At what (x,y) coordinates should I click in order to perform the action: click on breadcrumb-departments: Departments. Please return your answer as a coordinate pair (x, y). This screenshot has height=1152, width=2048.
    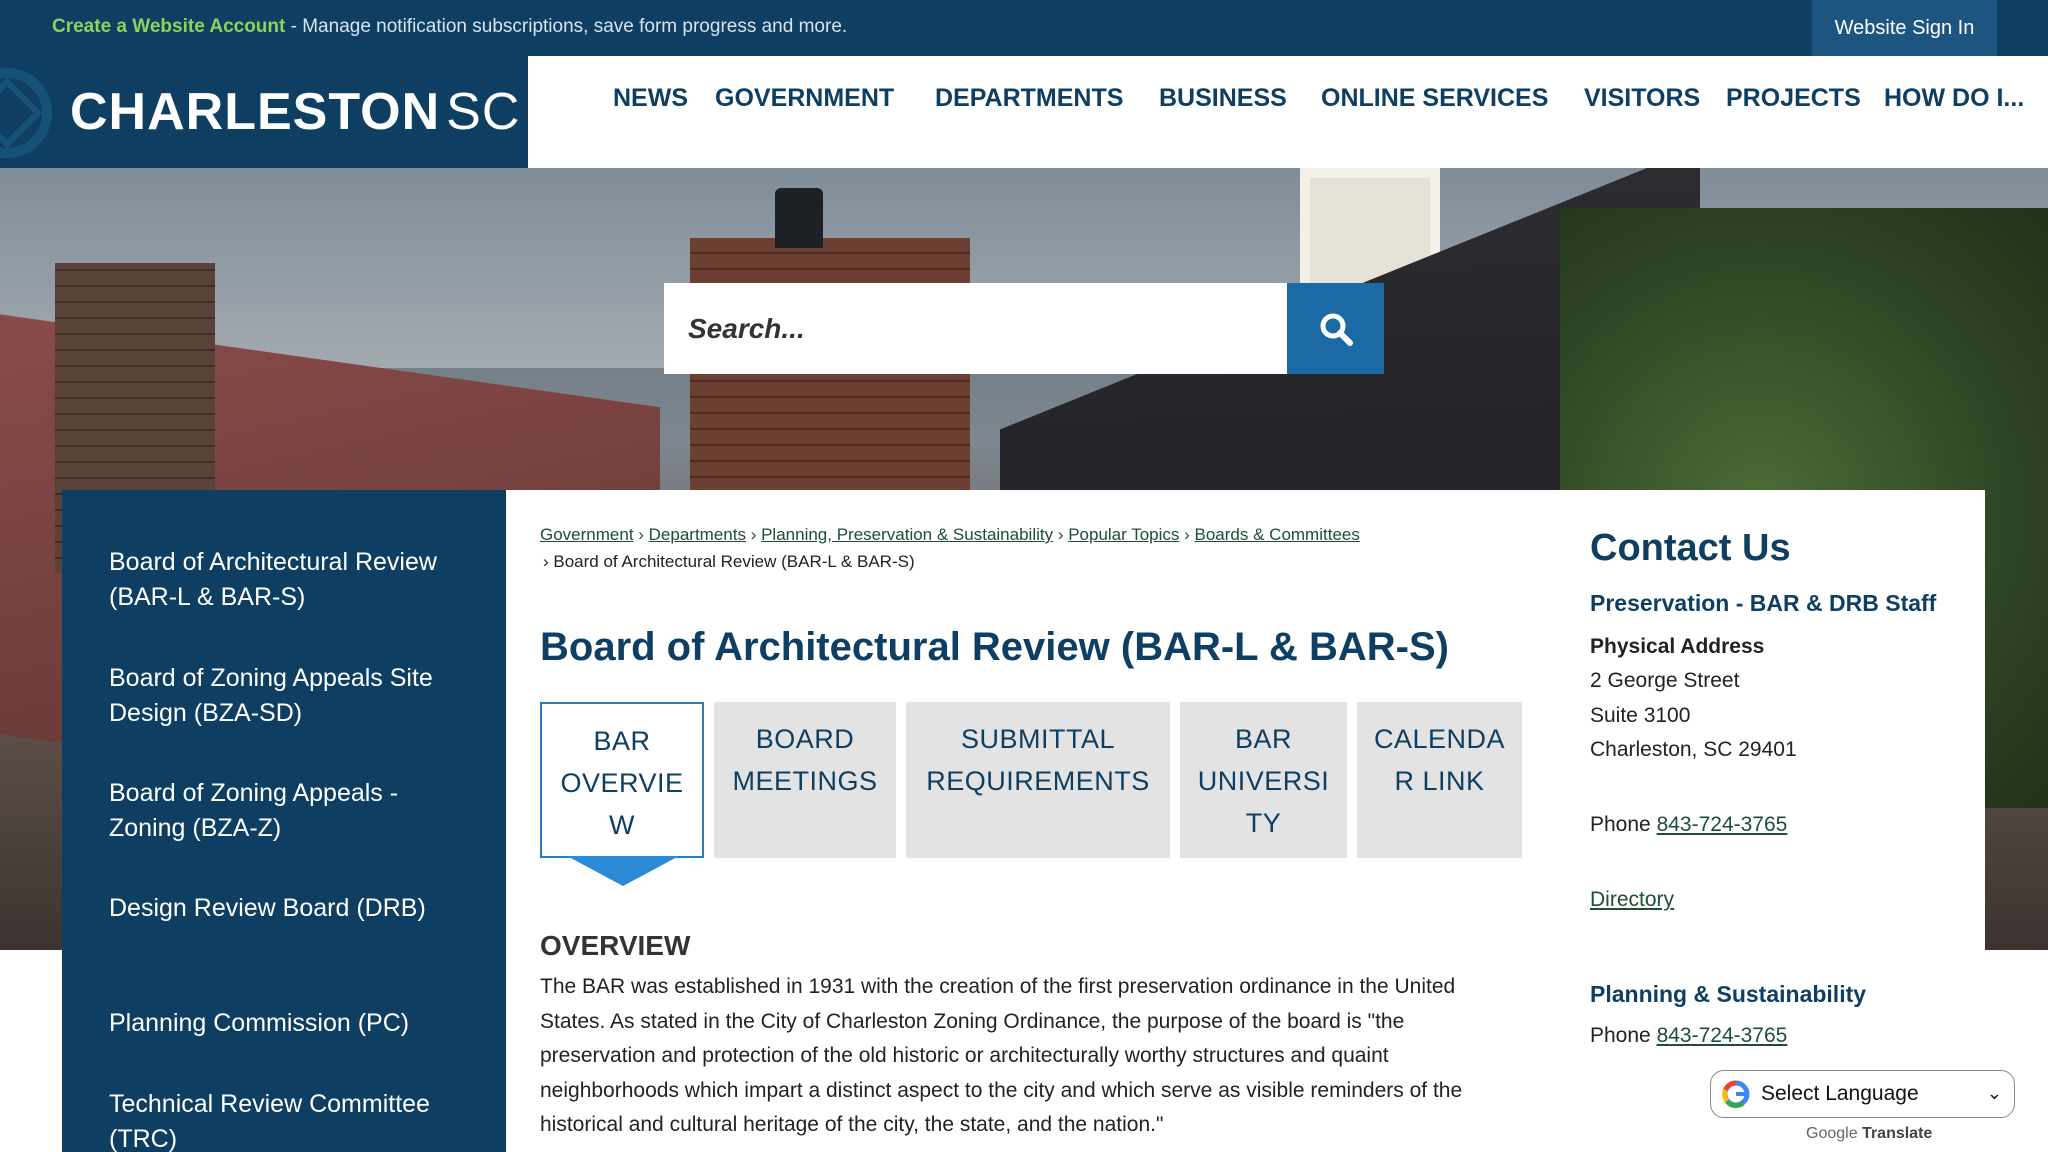
    Looking at the image, I should click on (697, 534).